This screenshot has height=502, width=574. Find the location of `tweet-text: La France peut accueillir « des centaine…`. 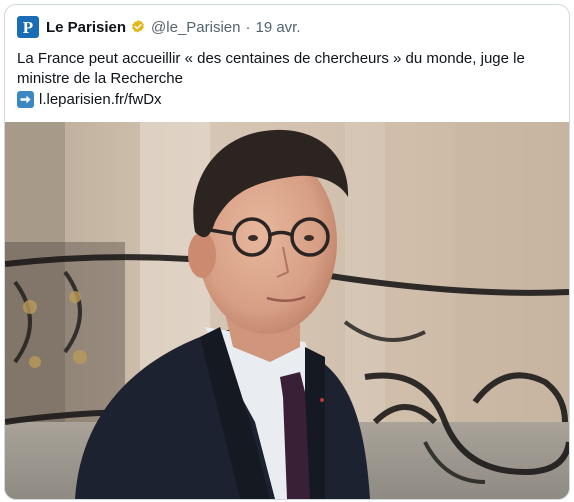

tweet-text: La France peut accueillir « des centaine… is located at coordinates (271, 68).